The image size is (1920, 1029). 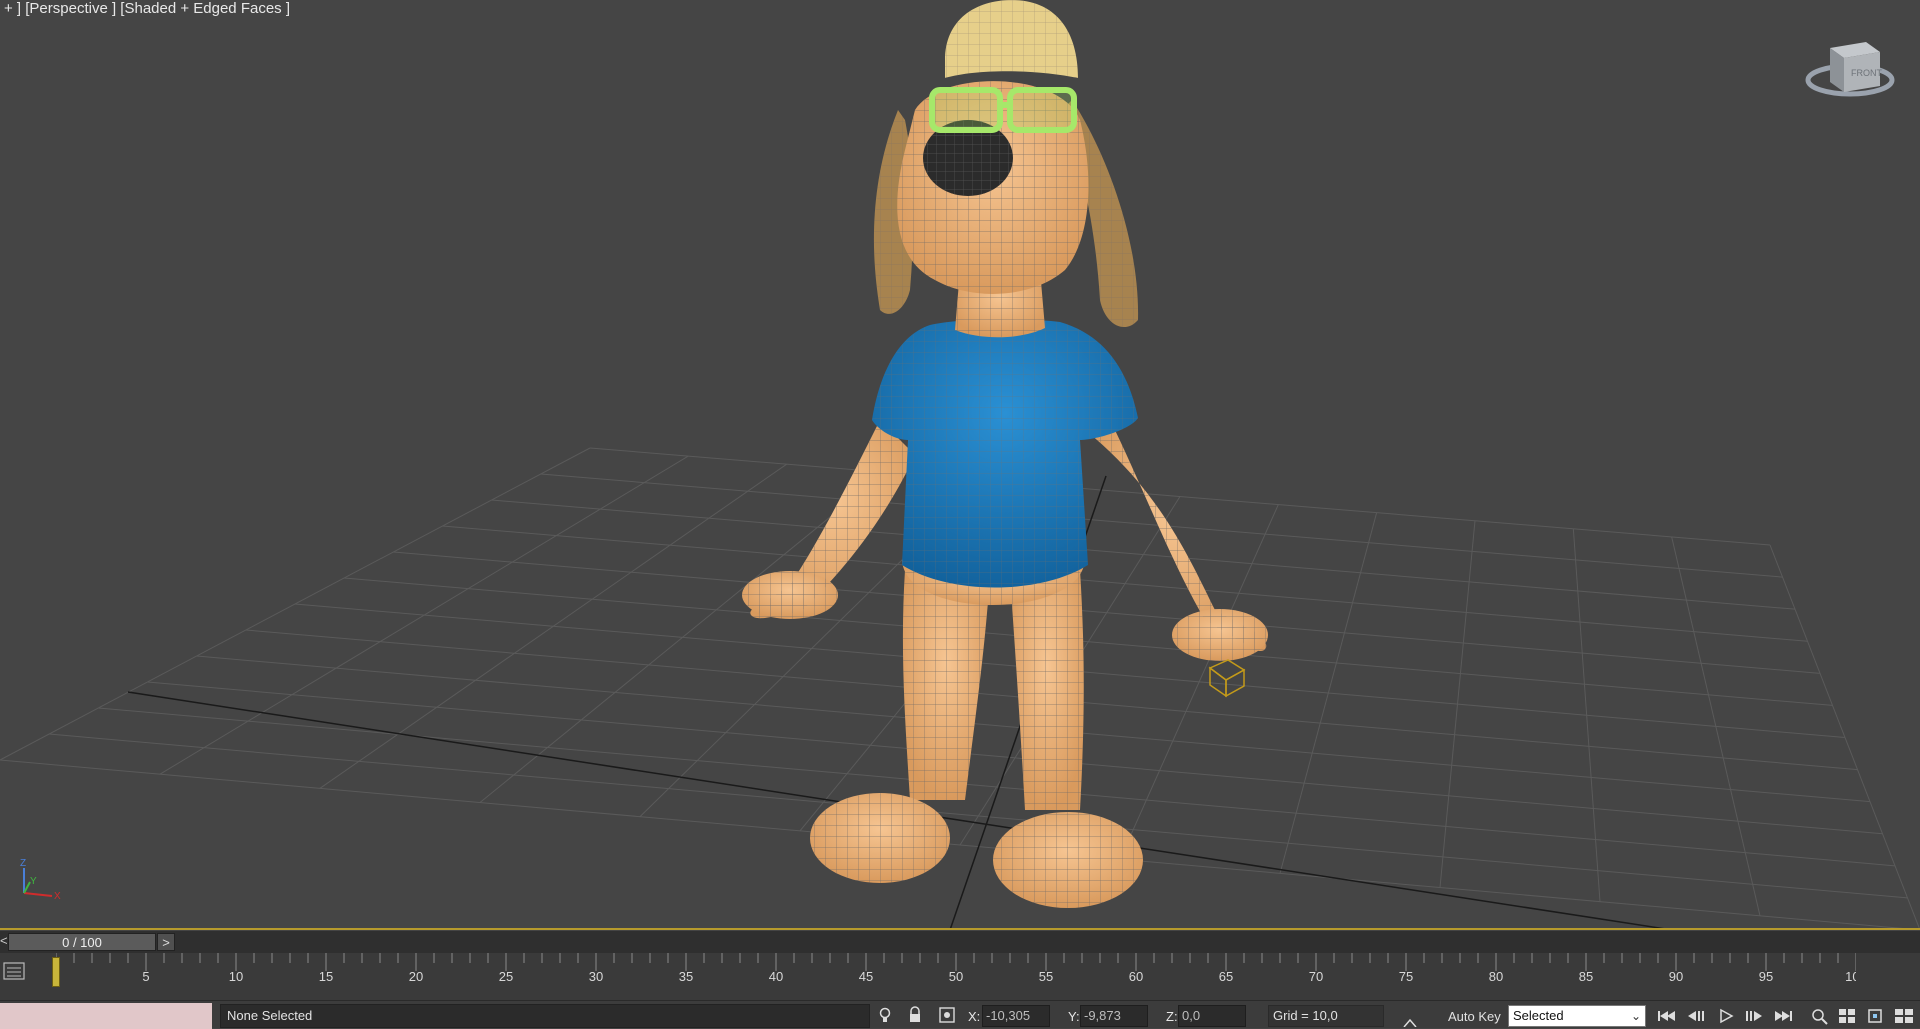 I want to click on zoom-icon, so click(x=1820, y=1016).